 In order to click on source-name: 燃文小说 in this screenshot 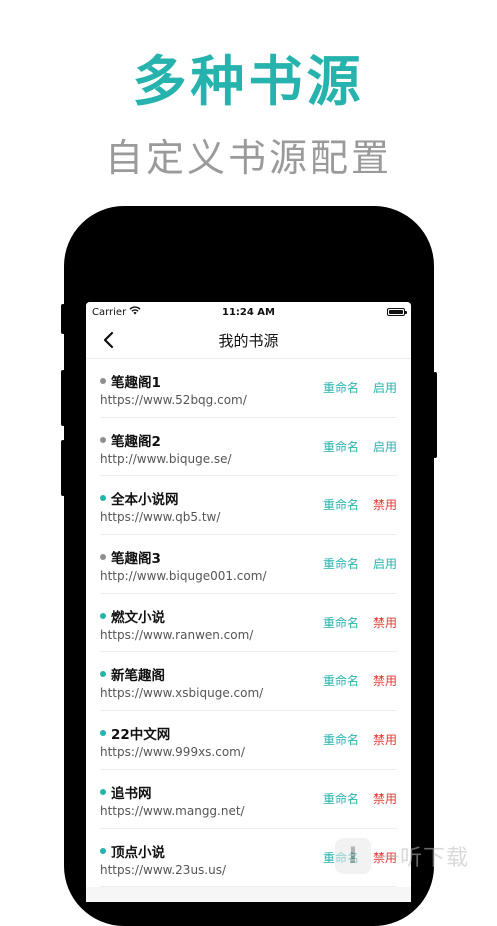, I will do `click(138, 617)`.